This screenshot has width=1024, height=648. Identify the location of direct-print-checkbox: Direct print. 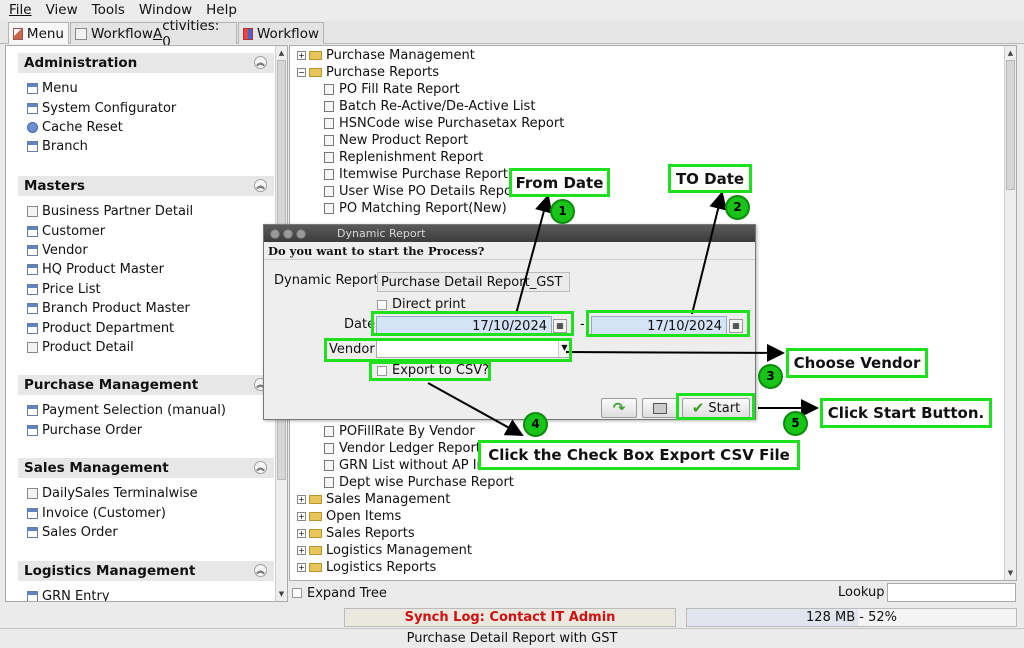
(421, 304).